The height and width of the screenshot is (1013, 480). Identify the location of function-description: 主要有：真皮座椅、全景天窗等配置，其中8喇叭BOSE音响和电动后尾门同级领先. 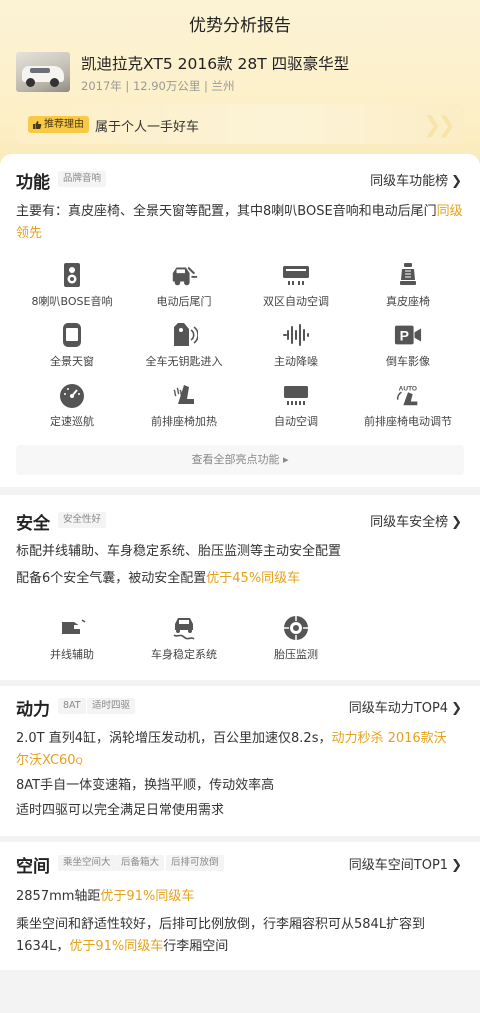
(239, 222).